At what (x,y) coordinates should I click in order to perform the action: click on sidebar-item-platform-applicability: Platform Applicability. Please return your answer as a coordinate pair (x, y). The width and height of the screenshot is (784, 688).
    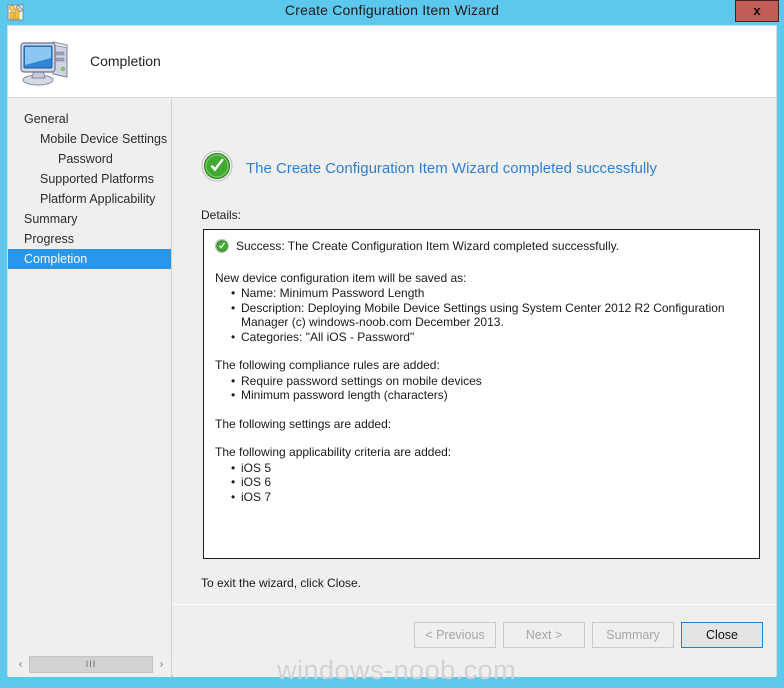
    Looking at the image, I should click on (89, 199).